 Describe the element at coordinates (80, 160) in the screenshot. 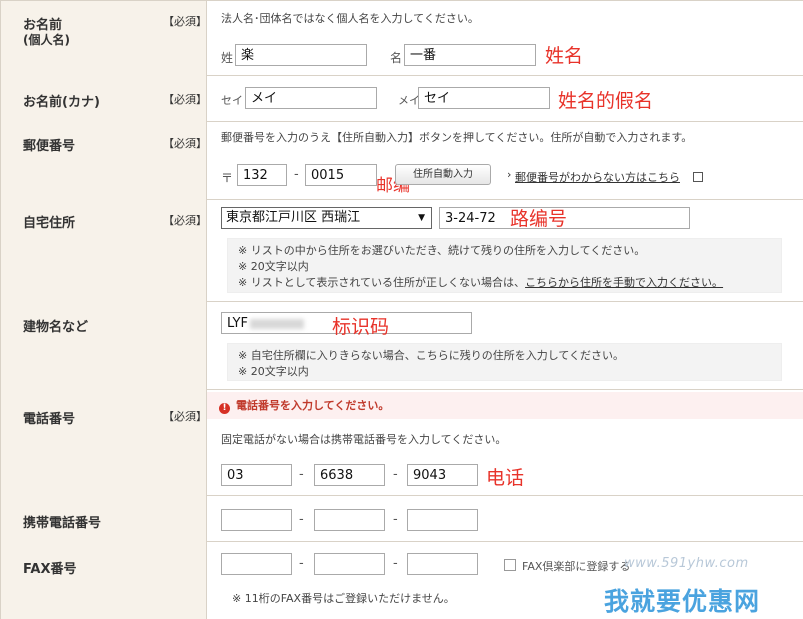

I see `label-cell: 郵便番号` at that location.